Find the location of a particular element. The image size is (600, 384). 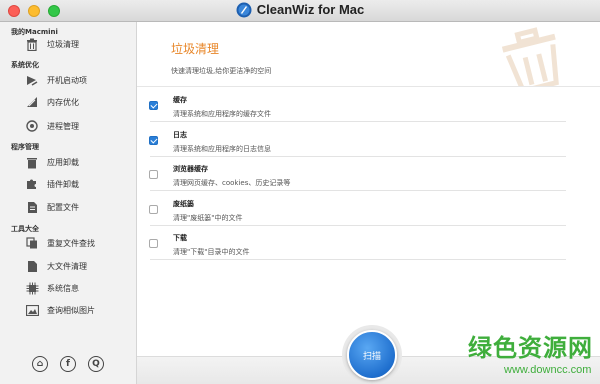

sidebar-item-plugin-uninstall: 插件卸载 is located at coordinates (68, 184).